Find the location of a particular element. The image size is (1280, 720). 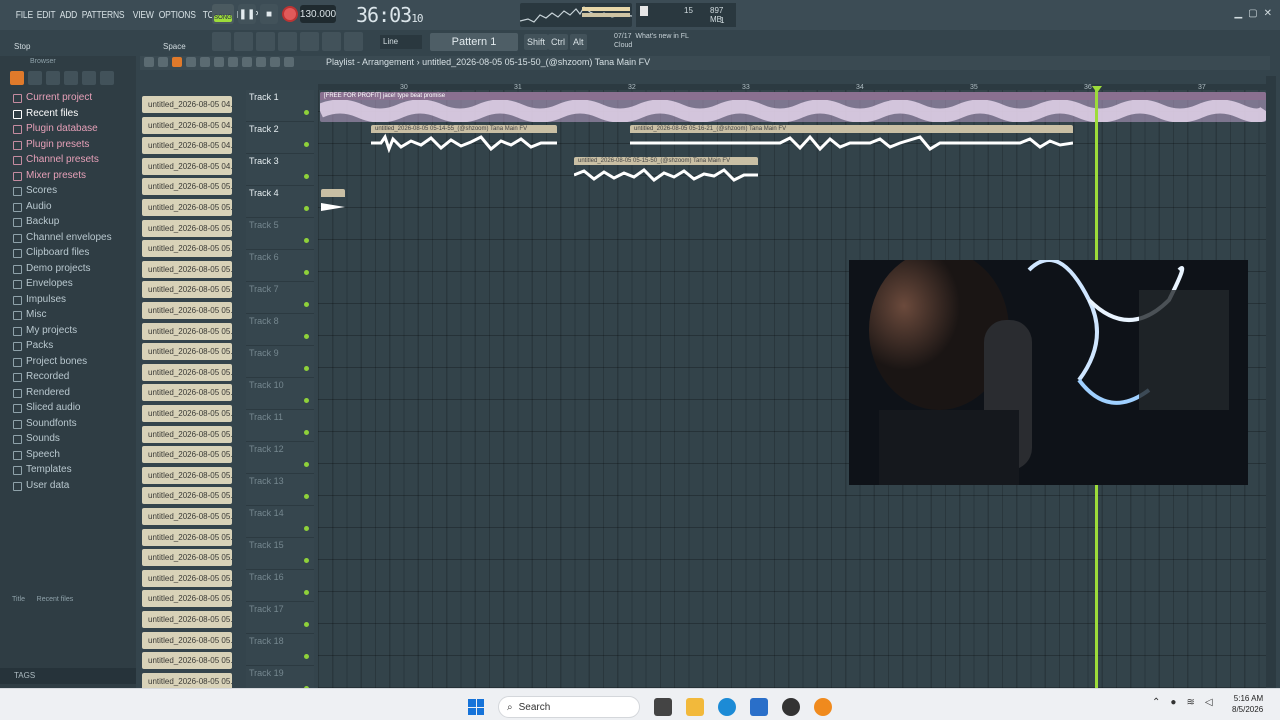

track-header: Track 9 is located at coordinates (280, 362).